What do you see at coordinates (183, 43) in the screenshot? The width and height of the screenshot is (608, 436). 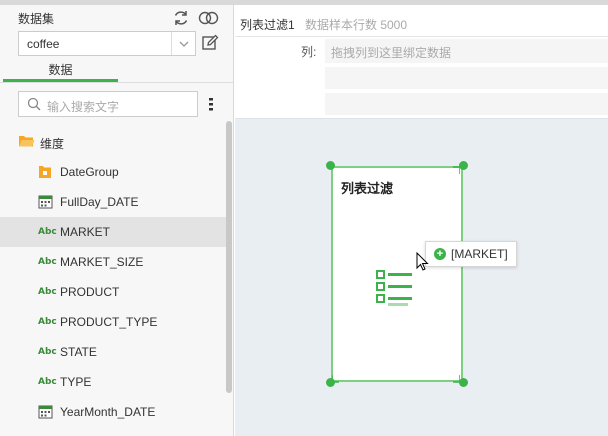 I see `chevron-down-icon` at bounding box center [183, 43].